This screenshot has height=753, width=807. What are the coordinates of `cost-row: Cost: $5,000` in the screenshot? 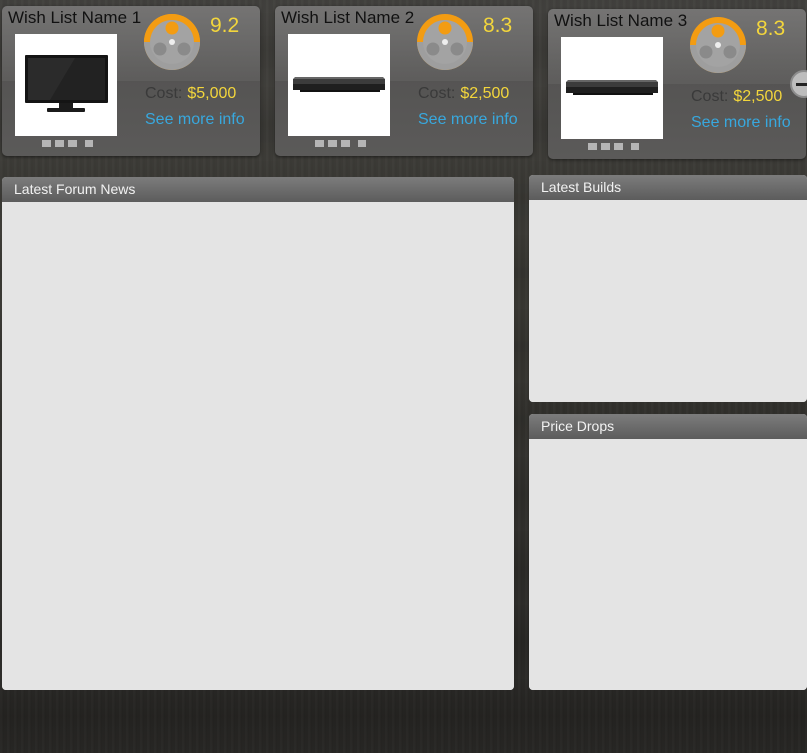 It's located at (190, 94).